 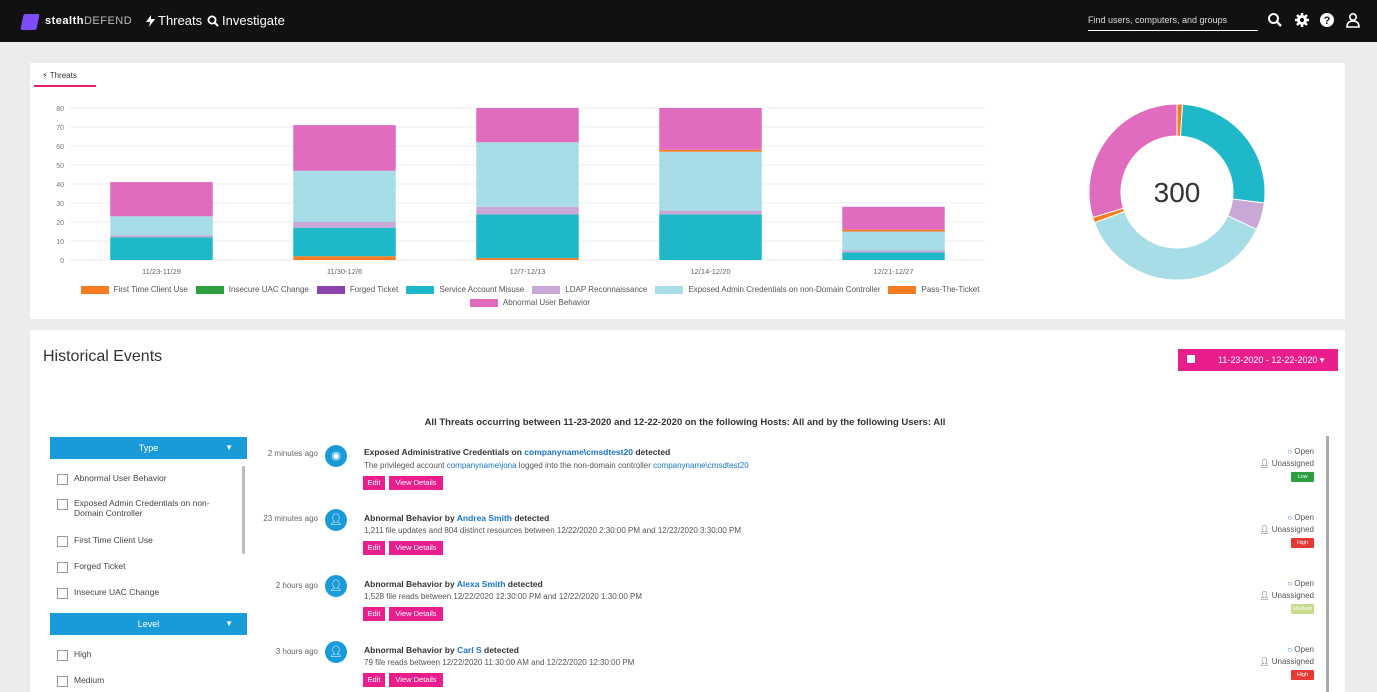 What do you see at coordinates (1275, 20) in the screenshot?
I see `search-icon` at bounding box center [1275, 20].